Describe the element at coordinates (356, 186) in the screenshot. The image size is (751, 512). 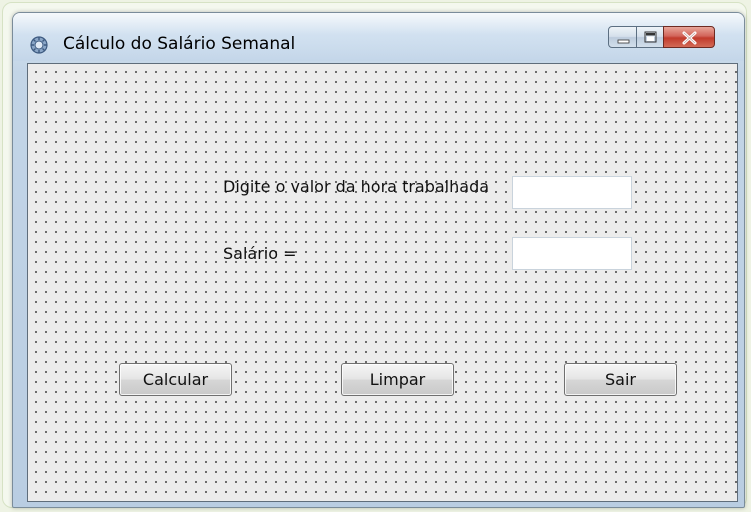
I see `hour-rate-label: Digite o valor da hora trabalhada` at that location.